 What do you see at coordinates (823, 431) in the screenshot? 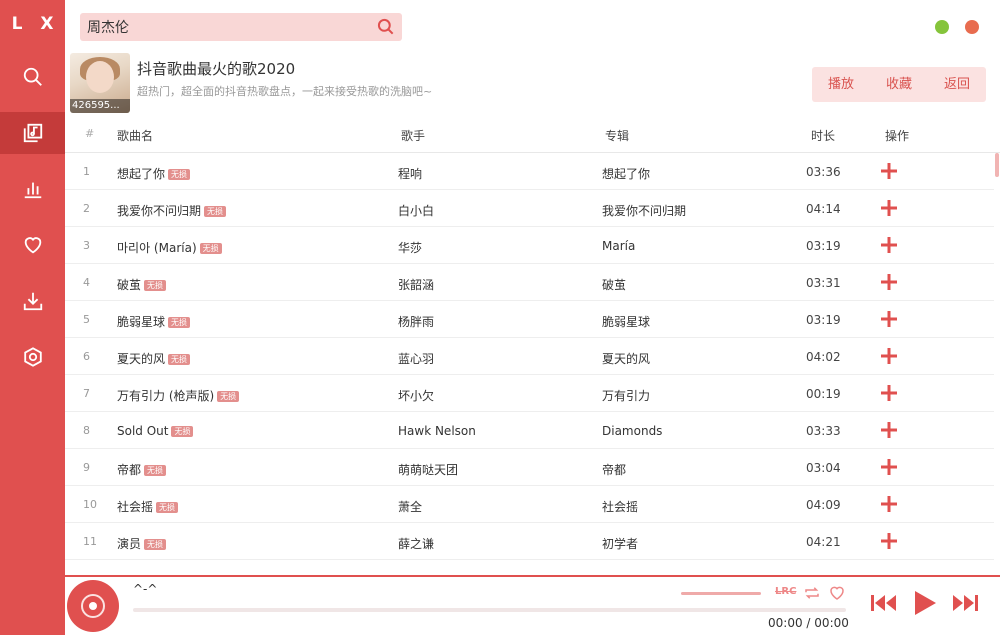
I see `song-duration: 03:33` at bounding box center [823, 431].